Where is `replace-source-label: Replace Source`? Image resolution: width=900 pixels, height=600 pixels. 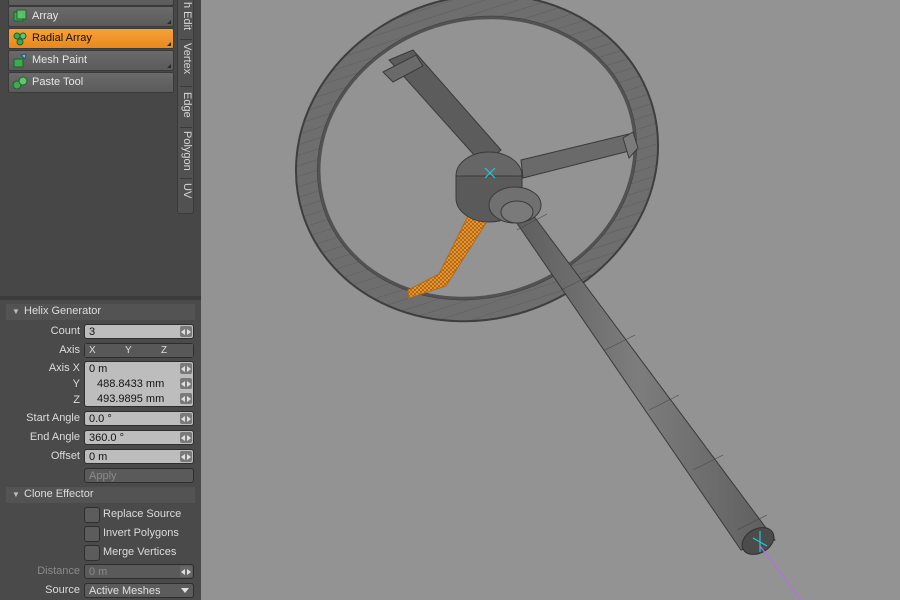 replace-source-label: Replace Source is located at coordinates (142, 514).